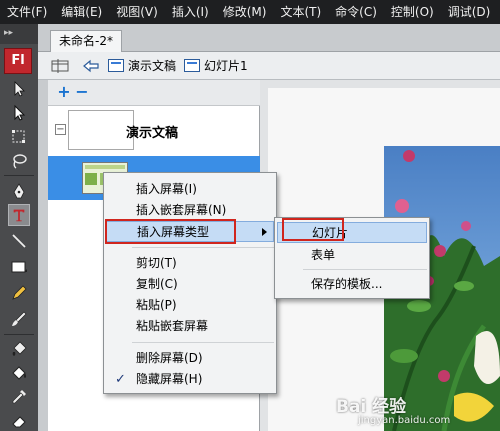  Describe the element at coordinates (19, 420) in the screenshot. I see `eraser-icon` at that location.